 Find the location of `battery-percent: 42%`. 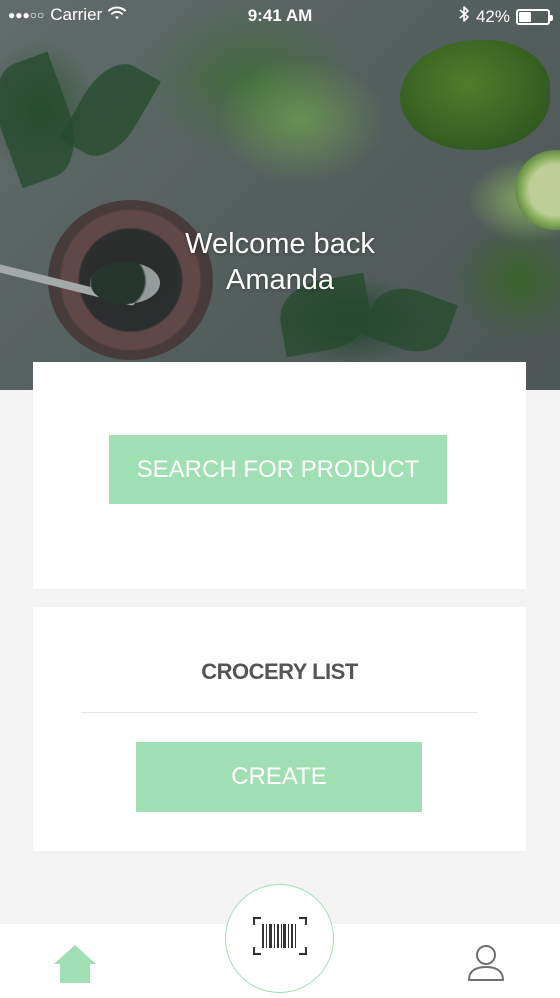

battery-percent: 42% is located at coordinates (492, 16).